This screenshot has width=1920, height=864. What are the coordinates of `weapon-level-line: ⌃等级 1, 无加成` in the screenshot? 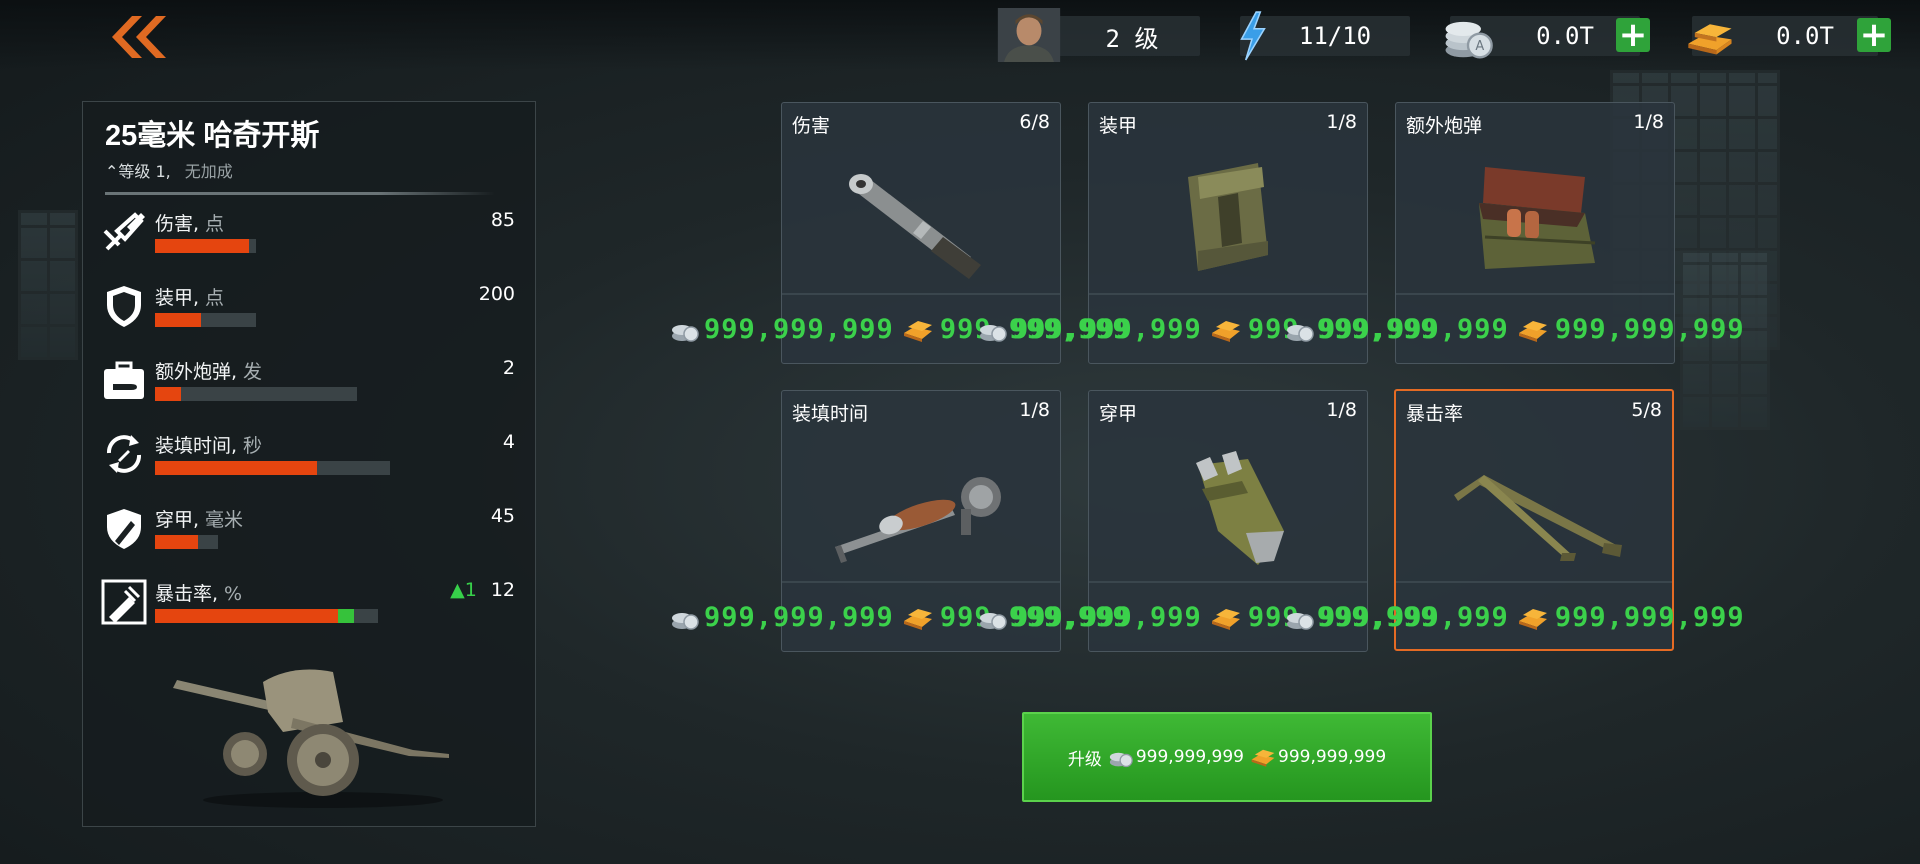 It's located at (169, 170).